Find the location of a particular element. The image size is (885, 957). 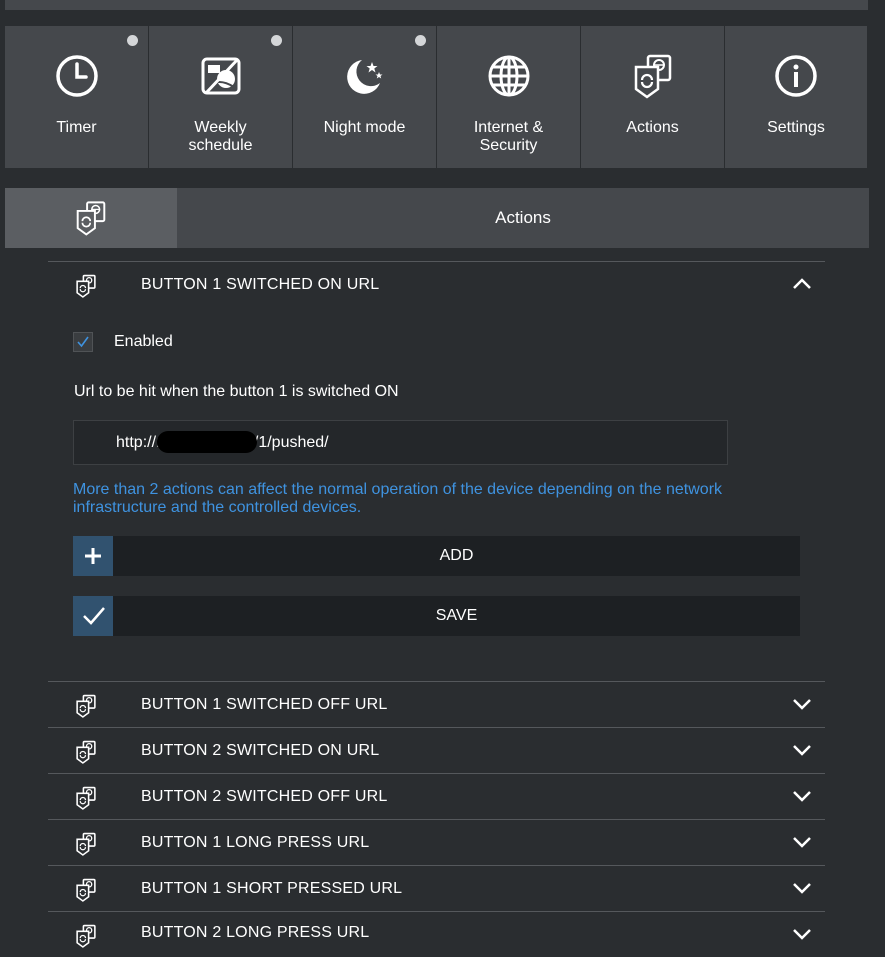

save-icon-box is located at coordinates (93, 616).